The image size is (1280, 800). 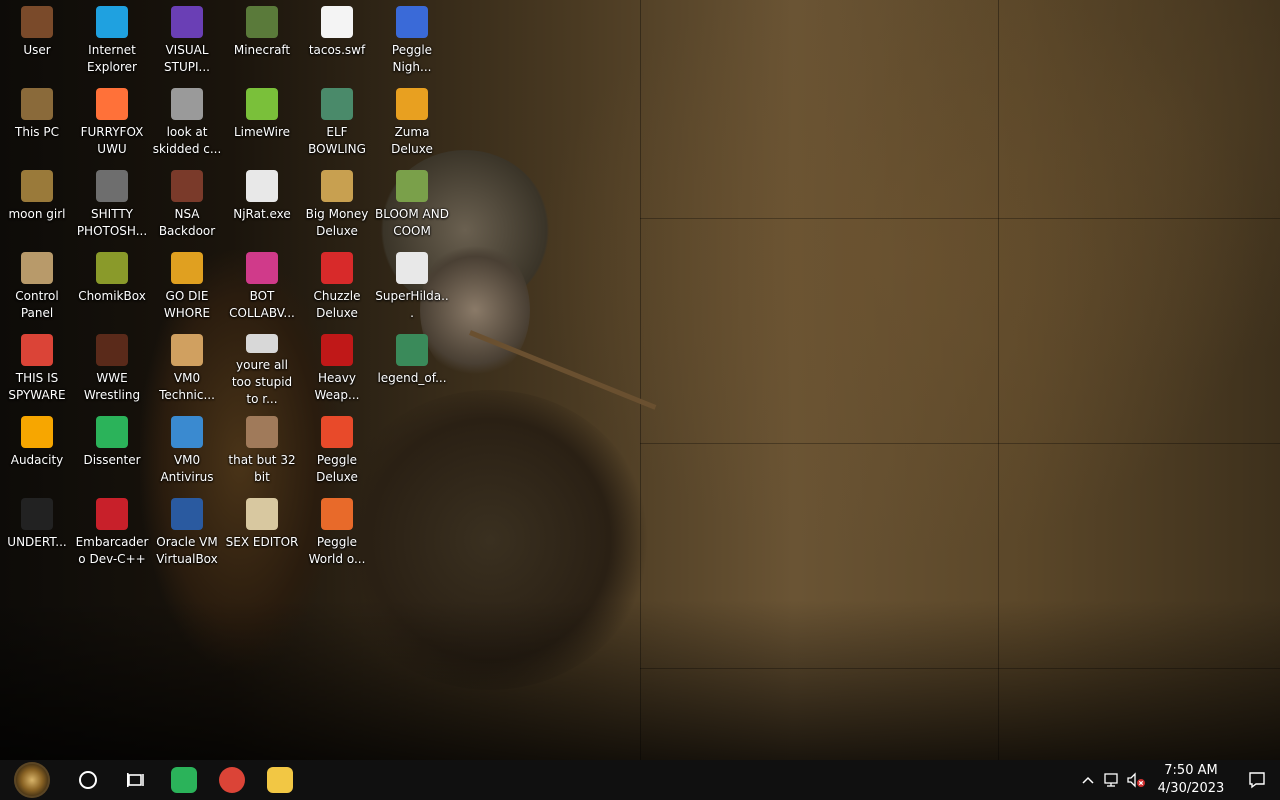 What do you see at coordinates (412, 222) in the screenshot?
I see `desktop-icon-label: BLOOM AND COOM` at bounding box center [412, 222].